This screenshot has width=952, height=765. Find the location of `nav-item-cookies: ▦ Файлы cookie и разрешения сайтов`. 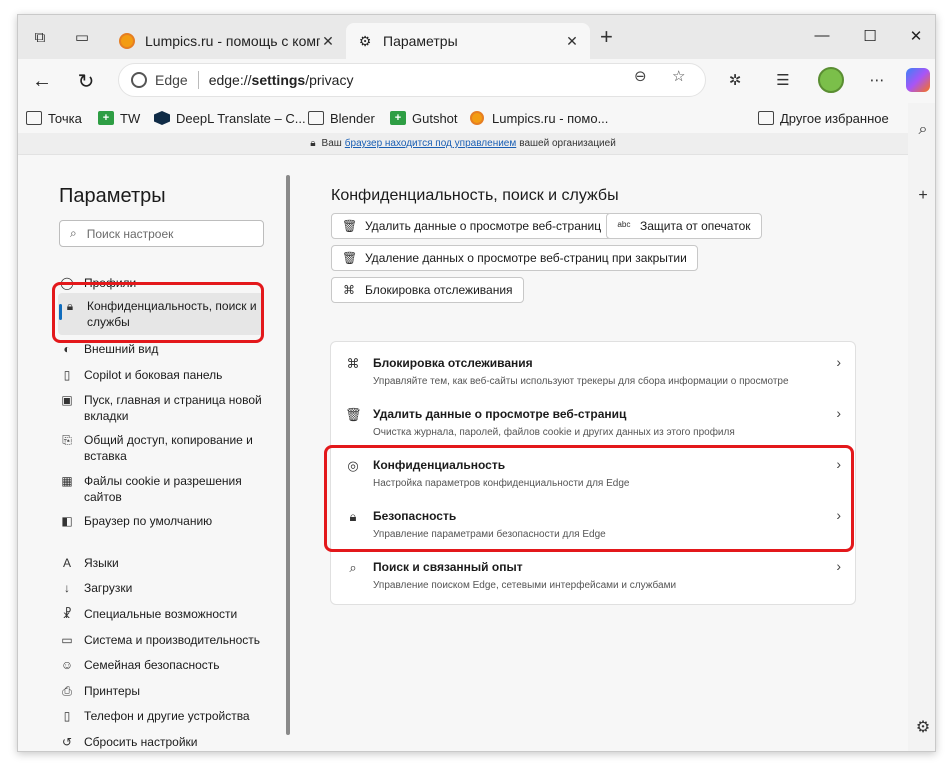

nav-item-cookies: ▦ Файлы cookie и разрешения сайтов is located at coordinates (164, 489).